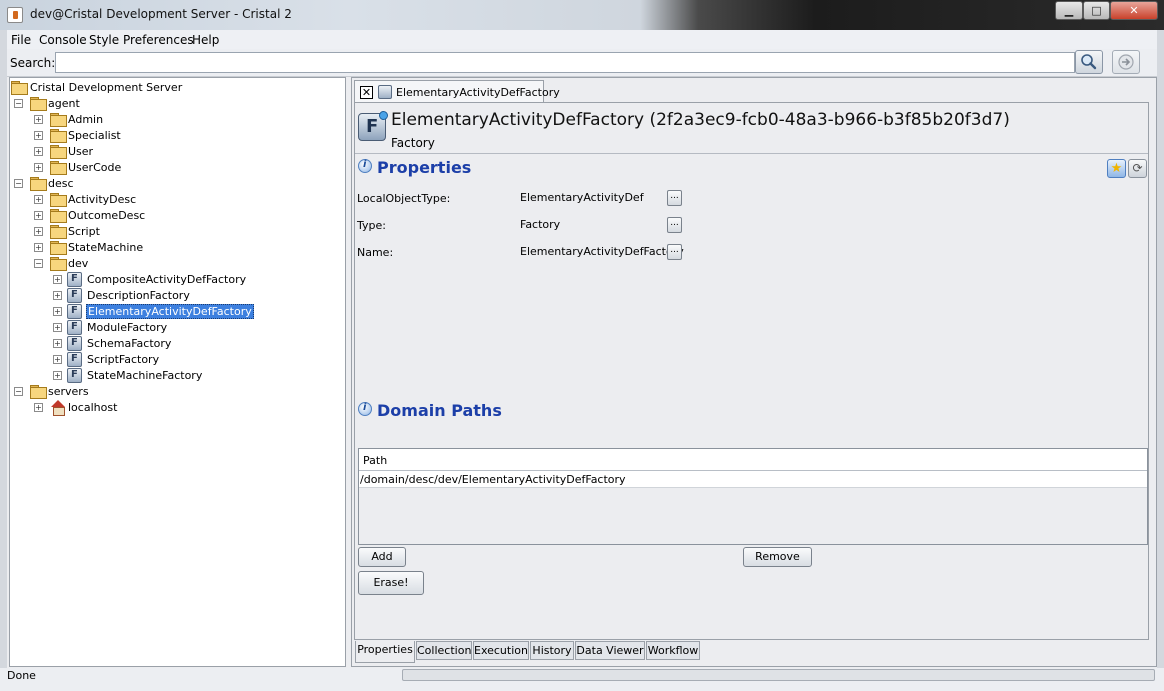 This screenshot has width=1164, height=691. I want to click on tab-execution: Execution, so click(501, 650).